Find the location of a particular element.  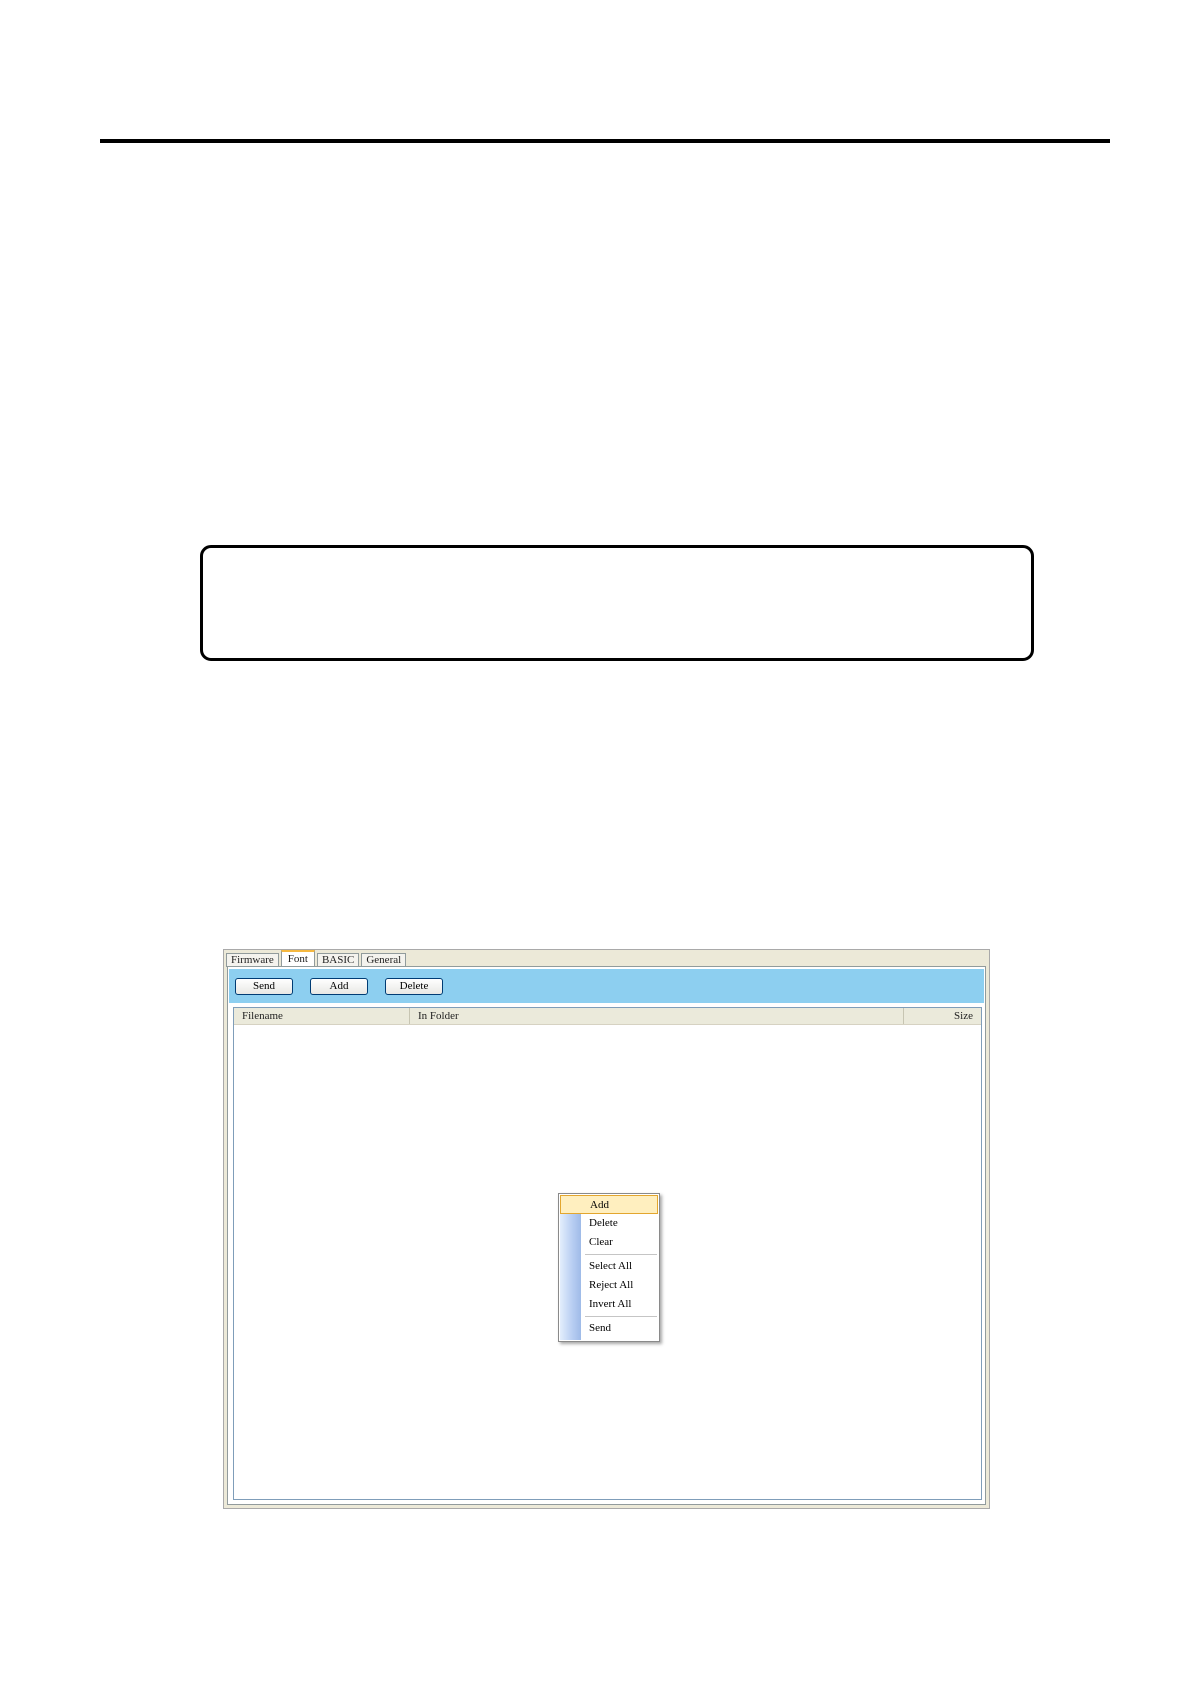

header-rule is located at coordinates (605, 141).